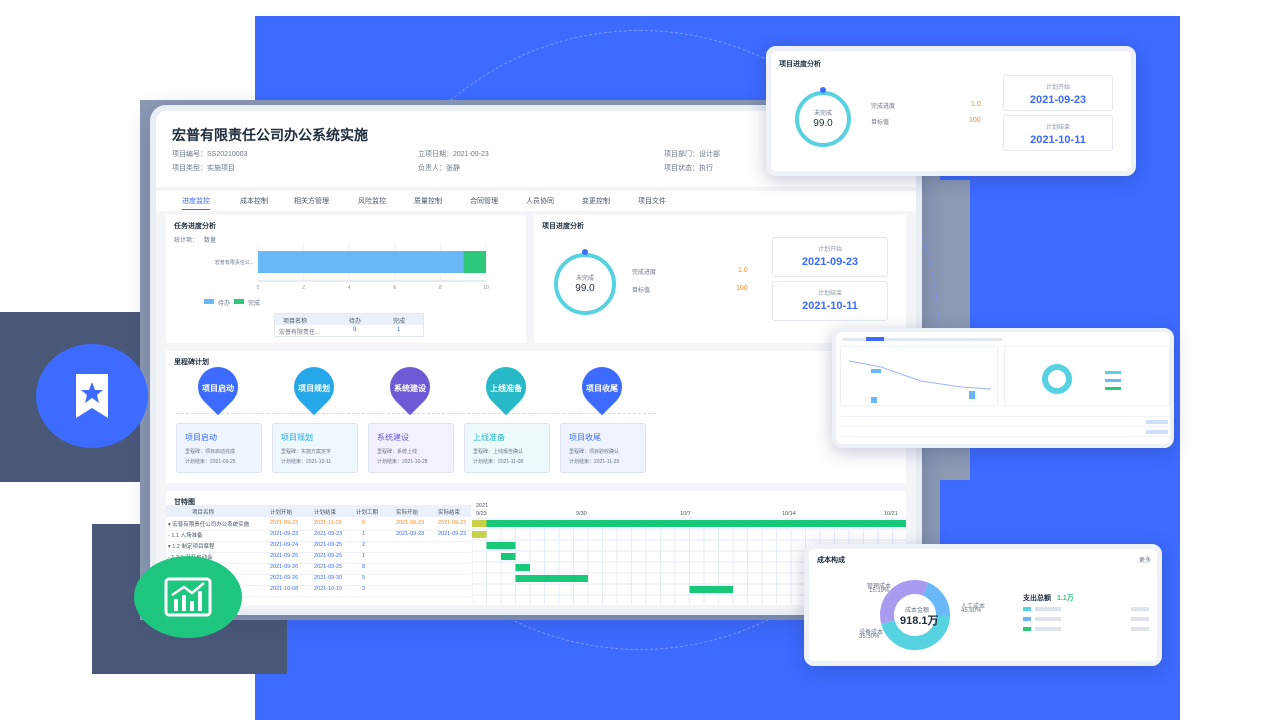 The width and height of the screenshot is (1280, 720). I want to click on float-target-label: 目标值, so click(880, 123).